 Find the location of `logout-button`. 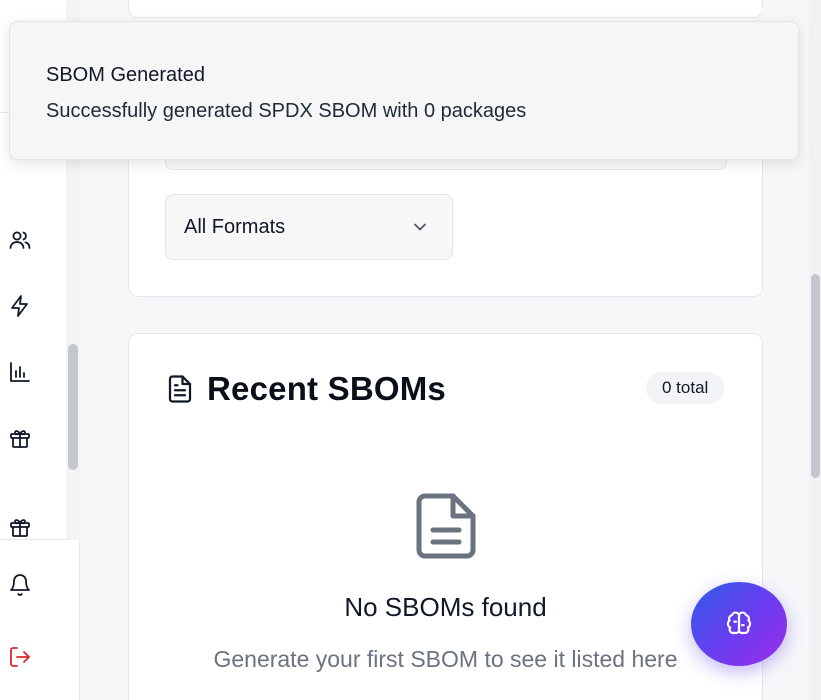

logout-button is located at coordinates (20, 657).